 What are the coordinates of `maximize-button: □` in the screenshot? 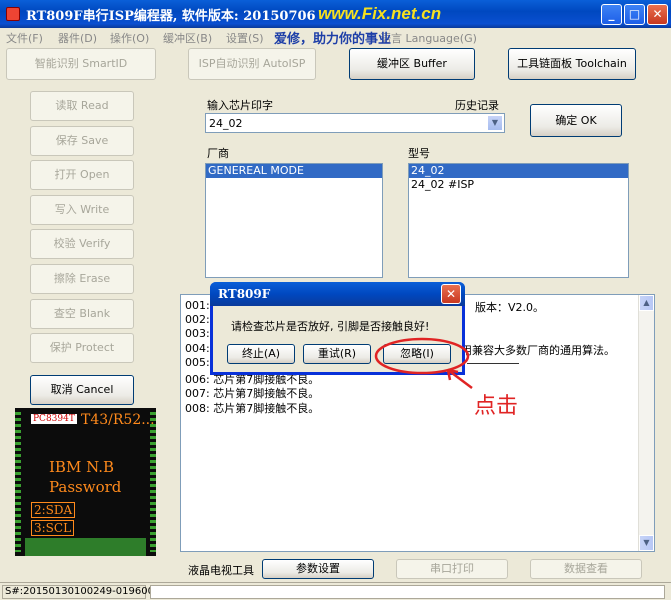 It's located at (634, 14).